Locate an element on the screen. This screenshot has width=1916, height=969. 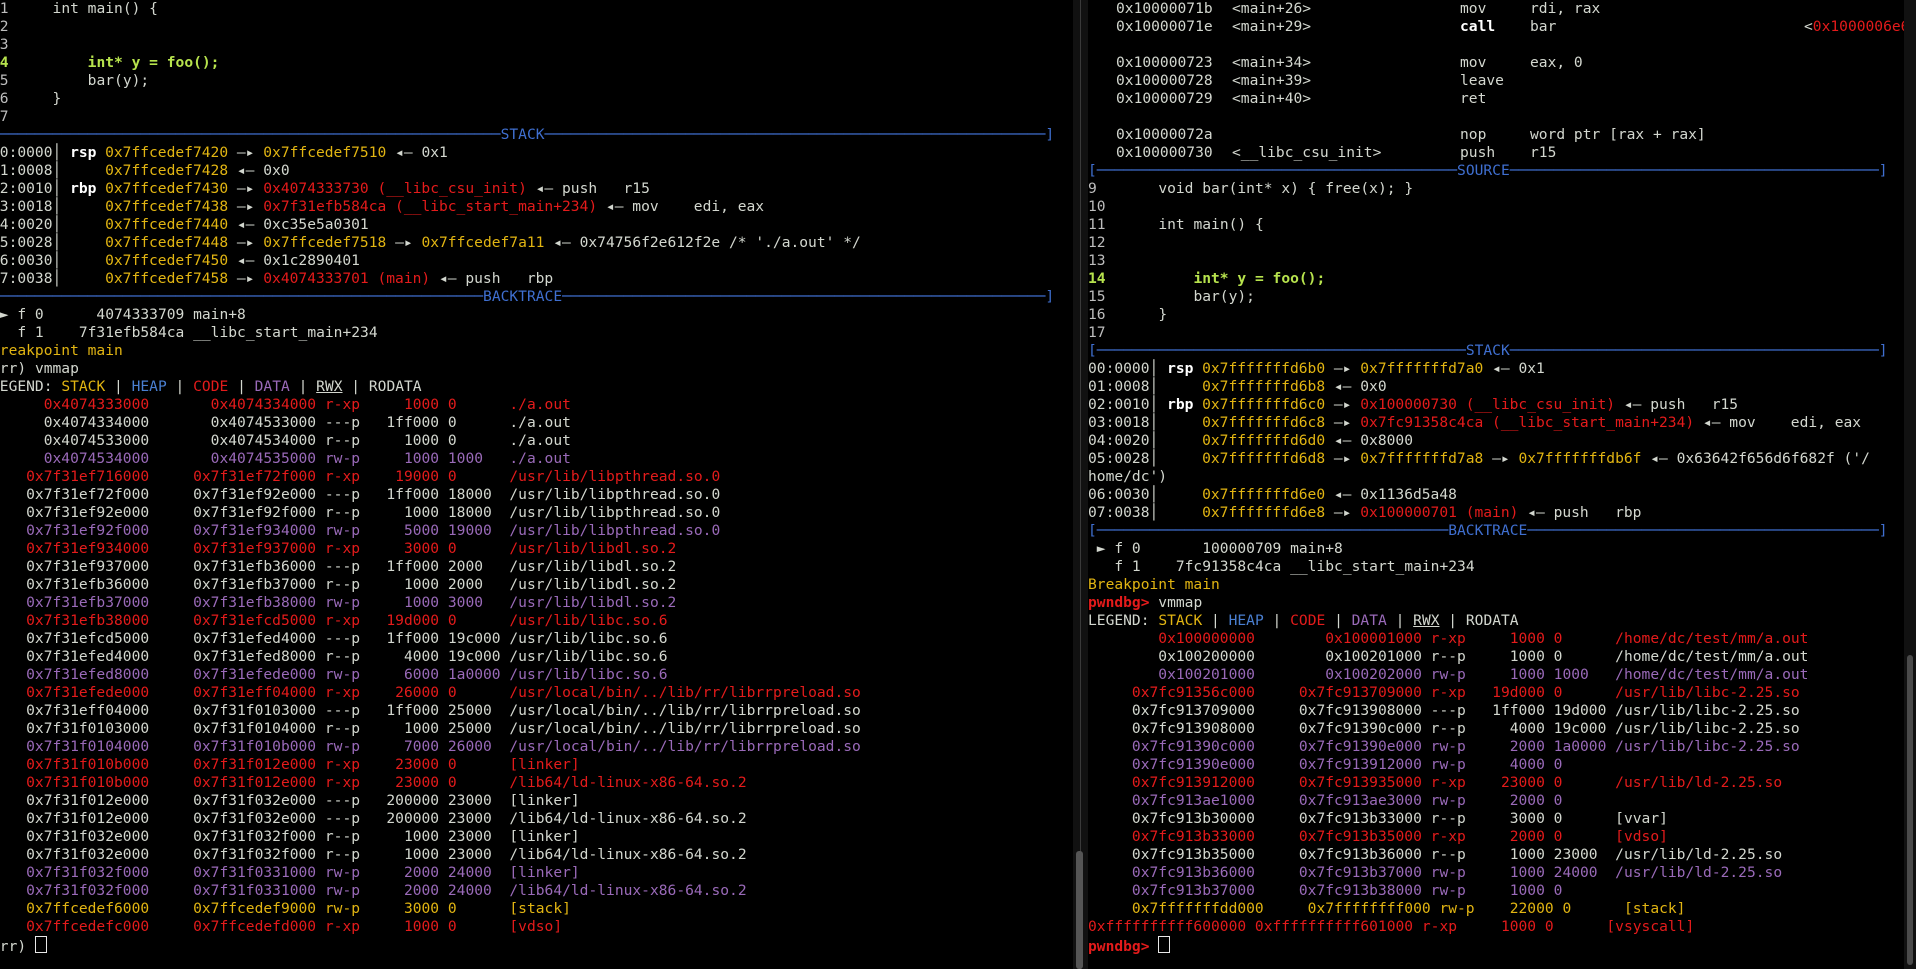
source-line: 12 is located at coordinates (1502, 243).